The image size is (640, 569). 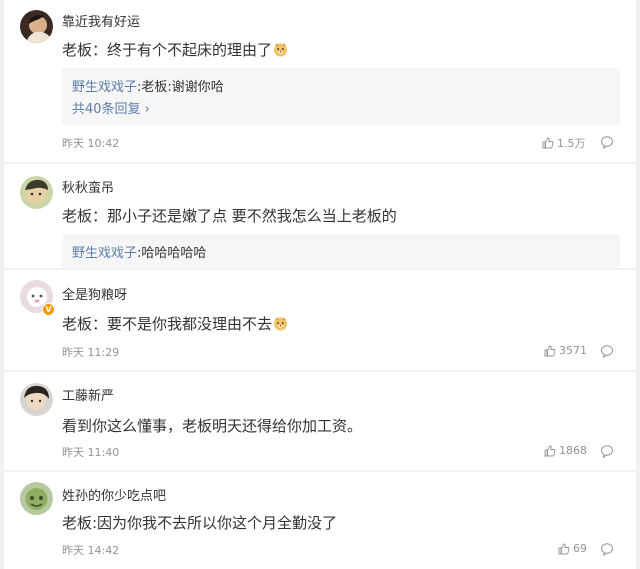 I want to click on reply-item: 野生戏戏子:哈哈哈哈哈, so click(x=139, y=251).